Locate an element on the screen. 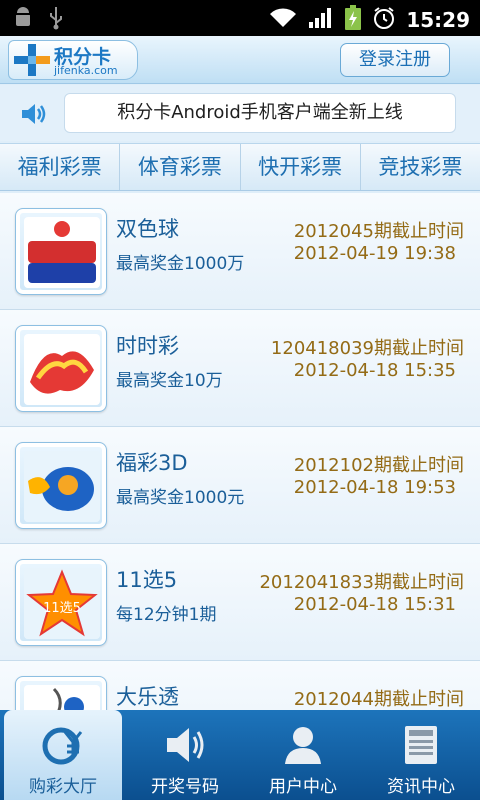 The width and height of the screenshot is (480, 800). lottery-name: 双色球 is located at coordinates (147, 229).